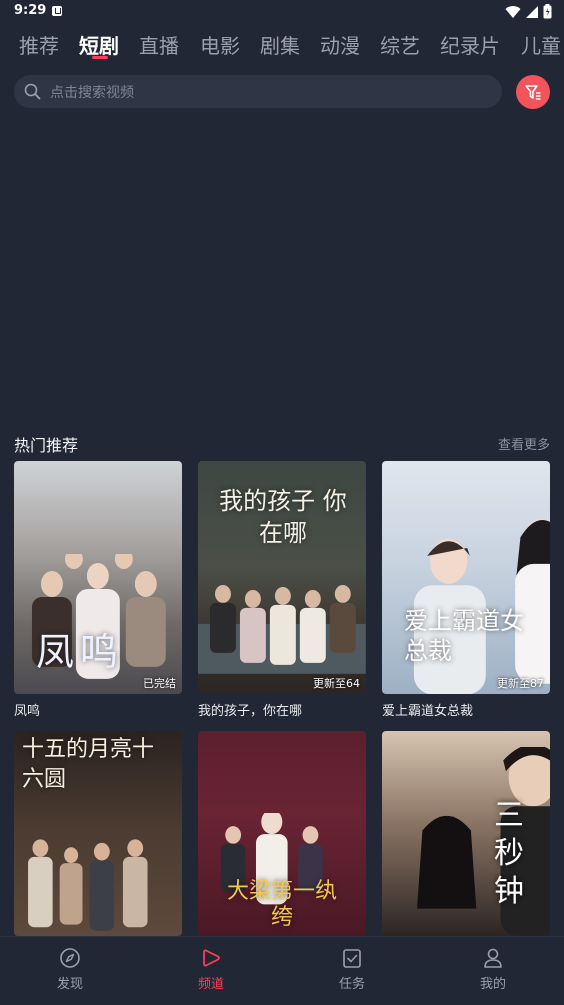  Describe the element at coordinates (99, 44) in the screenshot. I see `tab-short-drama: 短剧` at that location.